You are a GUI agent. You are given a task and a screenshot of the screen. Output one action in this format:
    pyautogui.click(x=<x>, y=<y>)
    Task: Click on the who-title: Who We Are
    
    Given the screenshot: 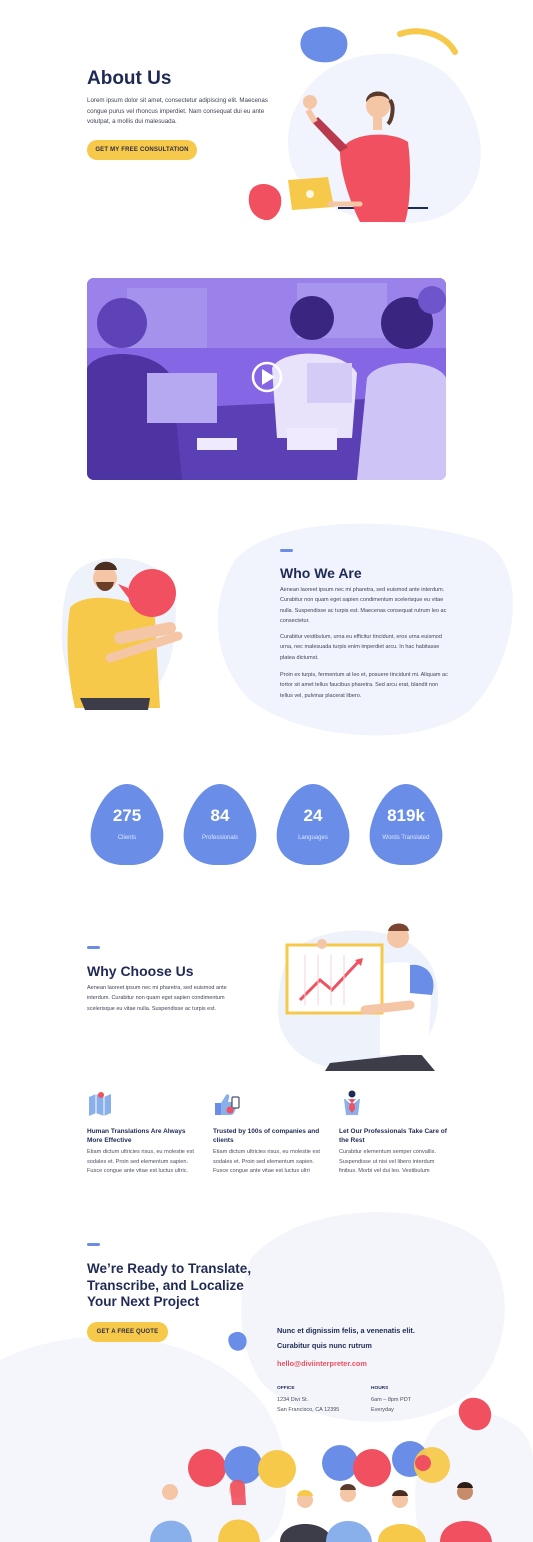 What is the action you would take?
    pyautogui.click(x=321, y=573)
    